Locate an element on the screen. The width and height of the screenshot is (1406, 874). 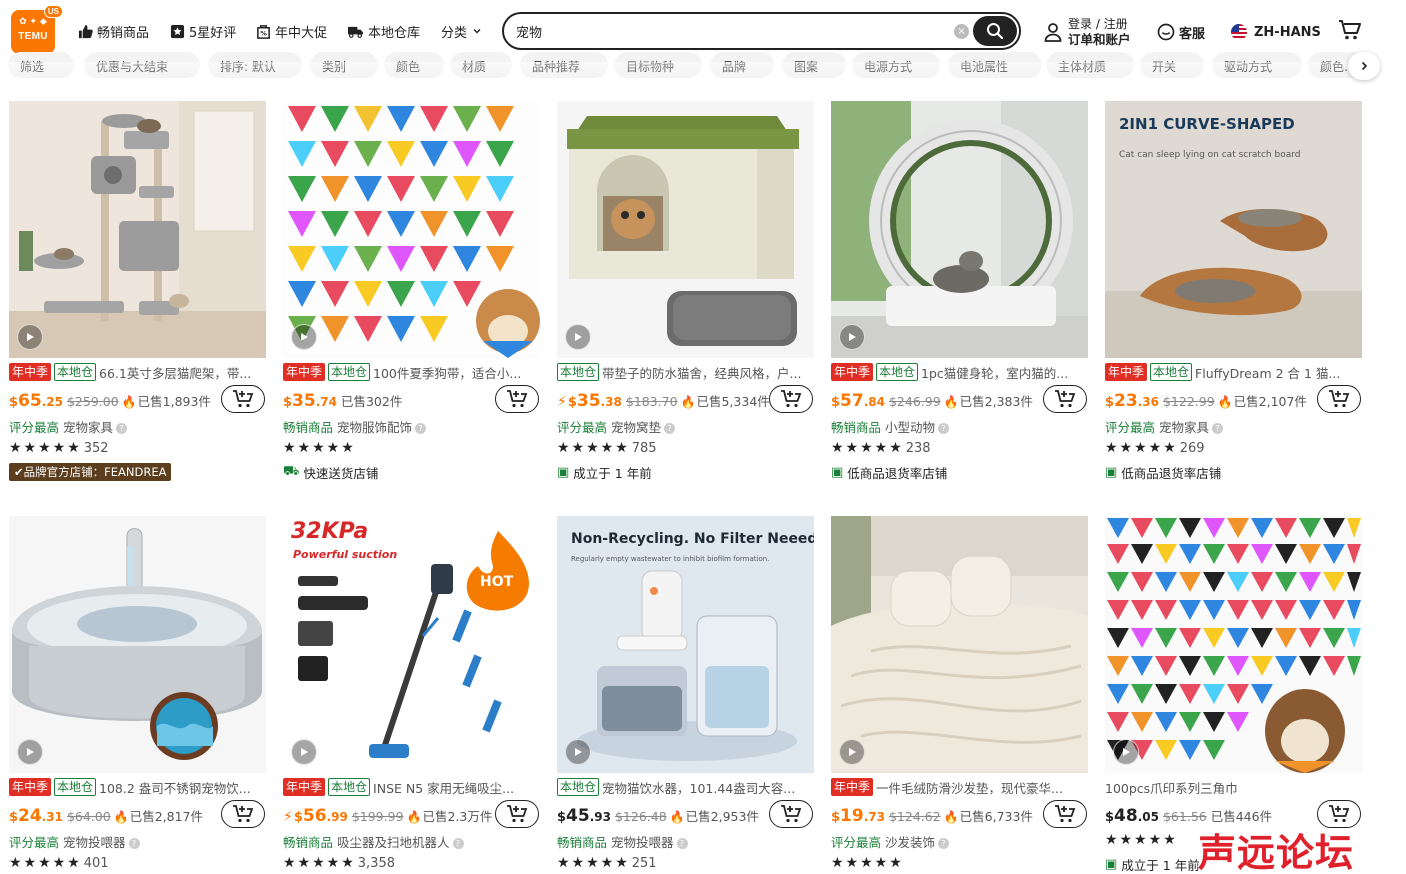
filter-scroll-right-button is located at coordinates (1364, 66).